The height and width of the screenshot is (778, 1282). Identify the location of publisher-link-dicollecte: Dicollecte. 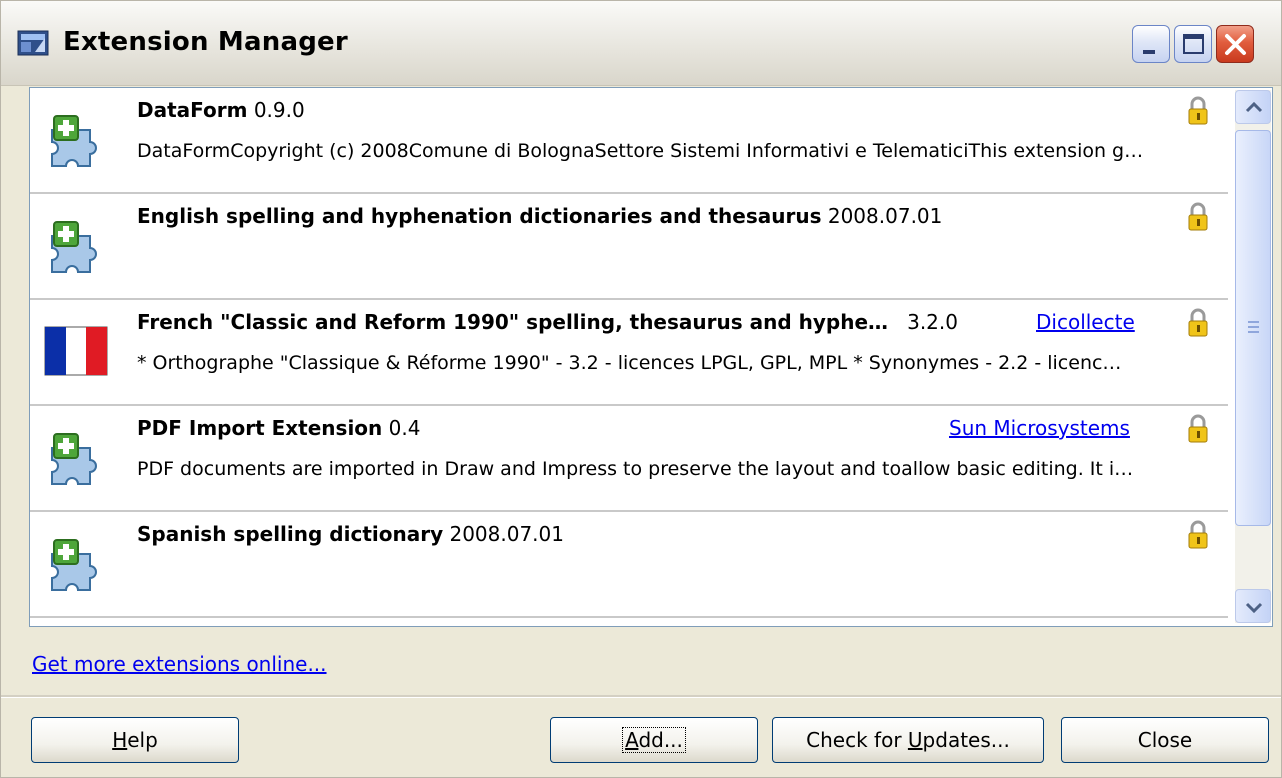
(1085, 322).